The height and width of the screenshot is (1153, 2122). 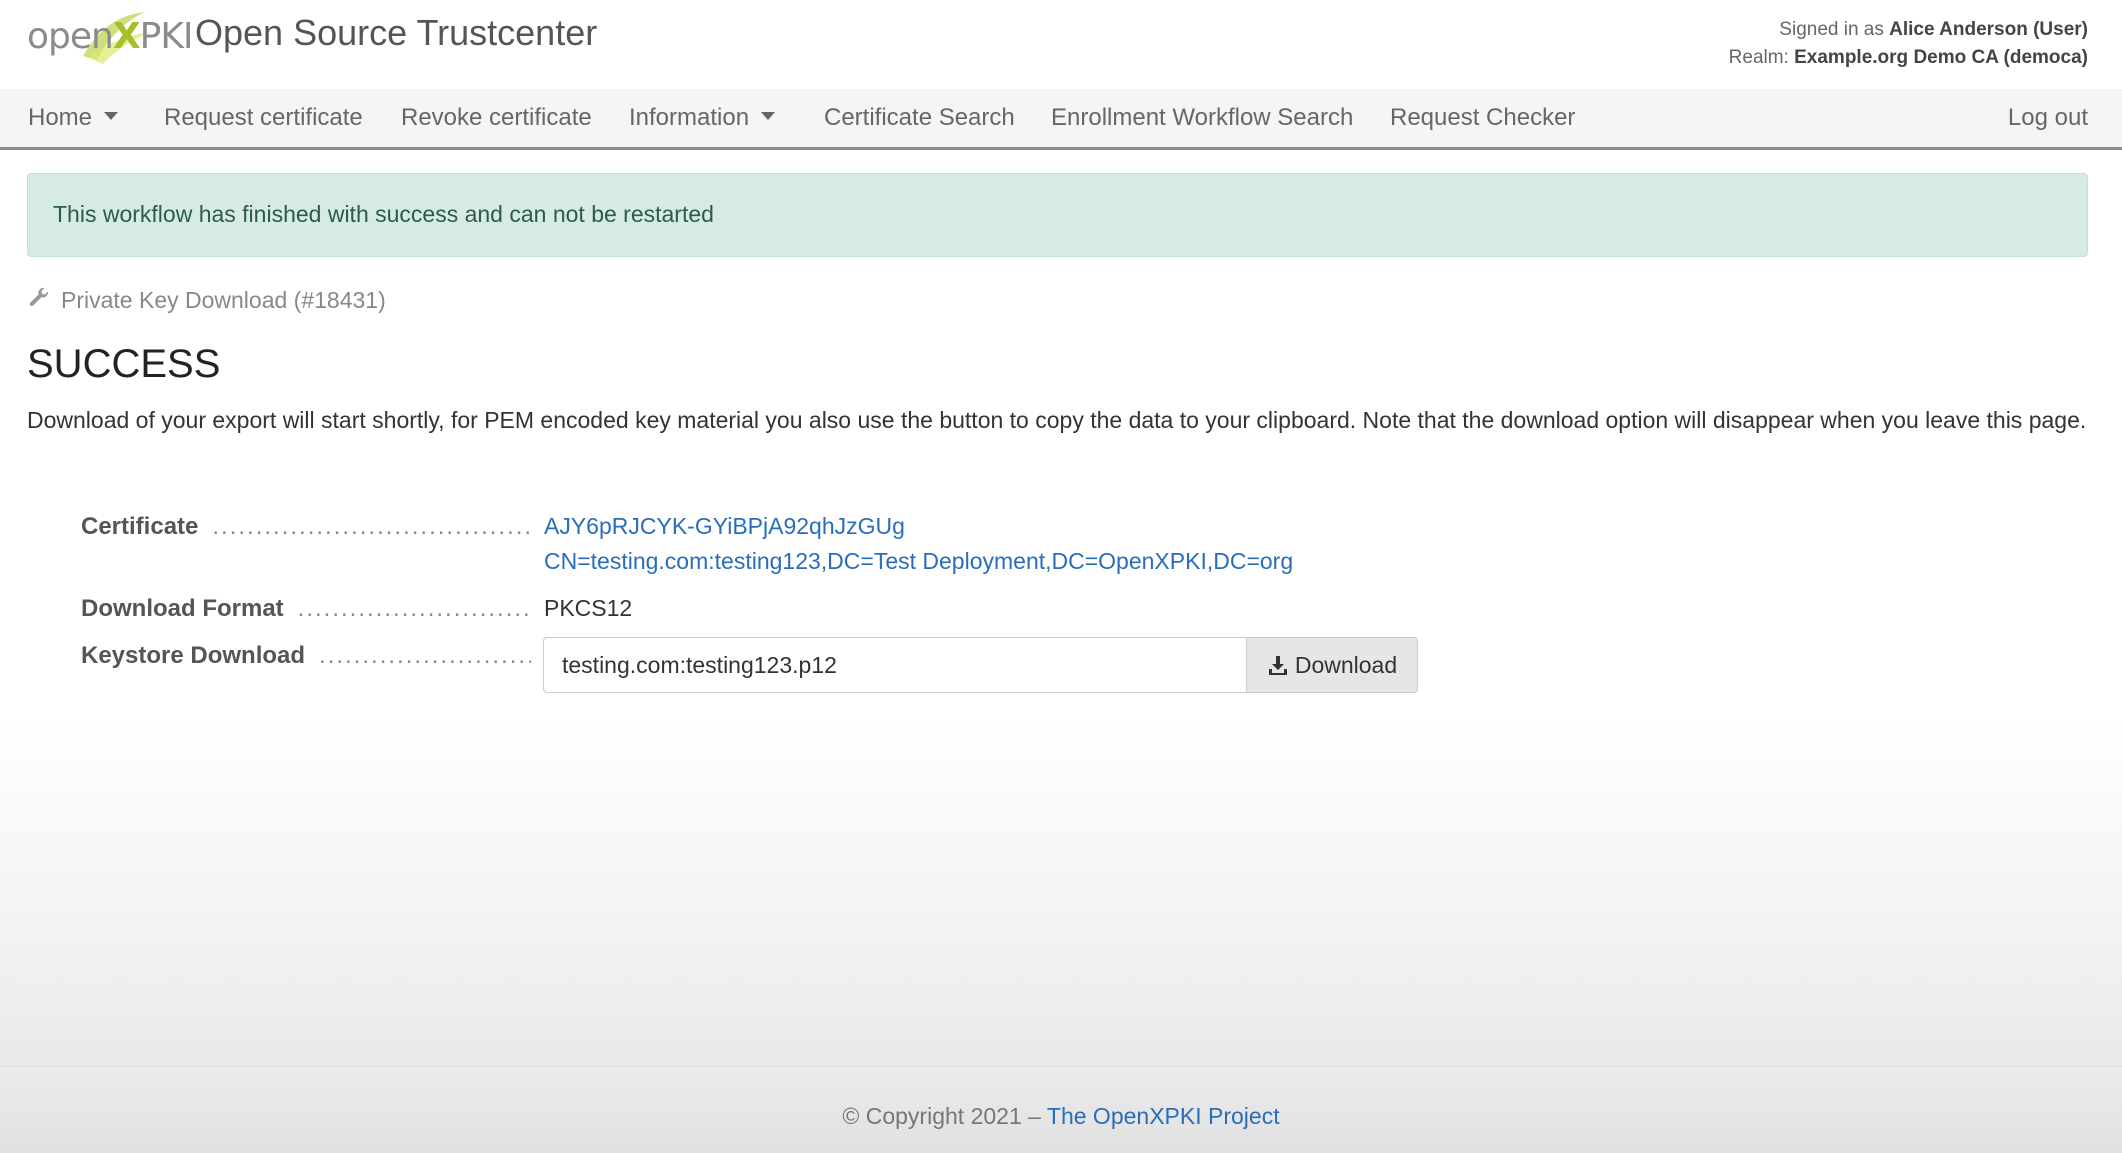 I want to click on footer-text: © Copyright 2021 – The OpenXPKI Project, so click(x=1061, y=1116).